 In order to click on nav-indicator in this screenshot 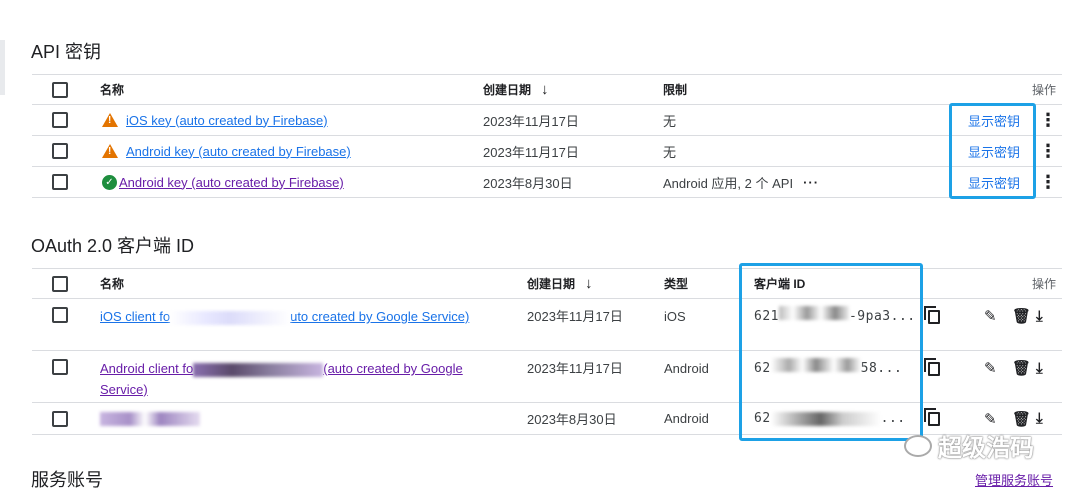, I will do `click(2, 67)`.